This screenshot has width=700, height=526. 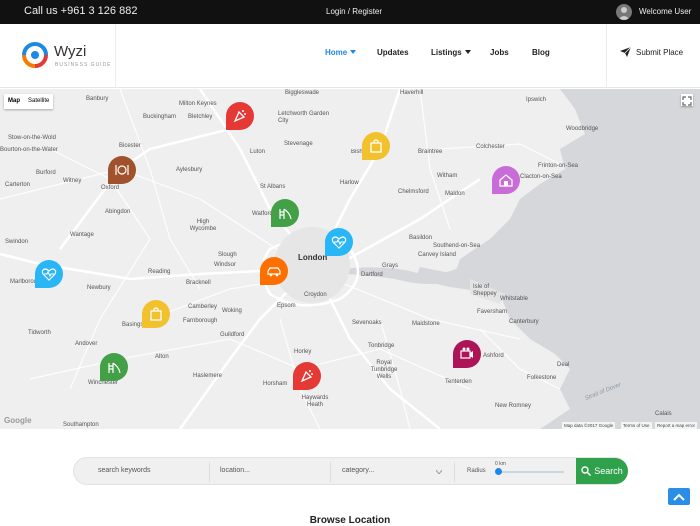 What do you see at coordinates (349, 183) in the screenshot?
I see `map-city-label: Harlow` at bounding box center [349, 183].